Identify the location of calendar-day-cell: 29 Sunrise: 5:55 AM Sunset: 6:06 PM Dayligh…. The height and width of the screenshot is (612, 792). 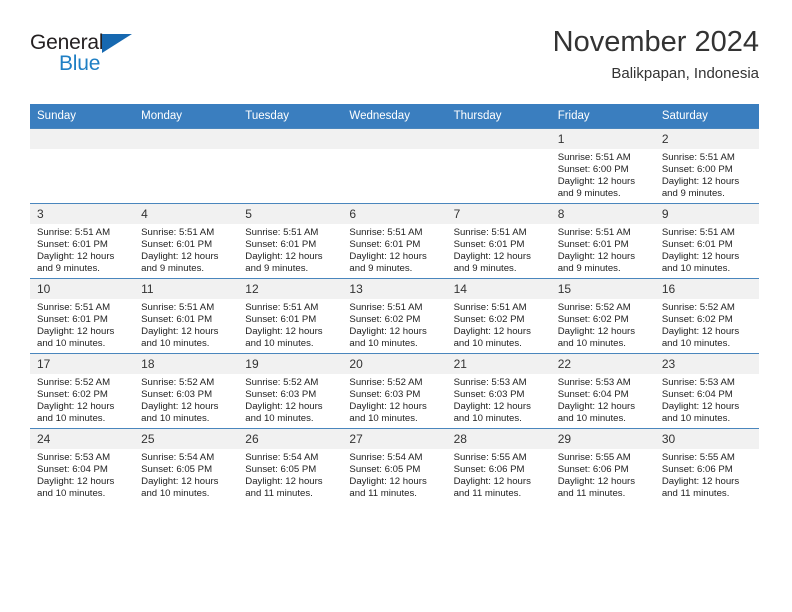
(602, 465).